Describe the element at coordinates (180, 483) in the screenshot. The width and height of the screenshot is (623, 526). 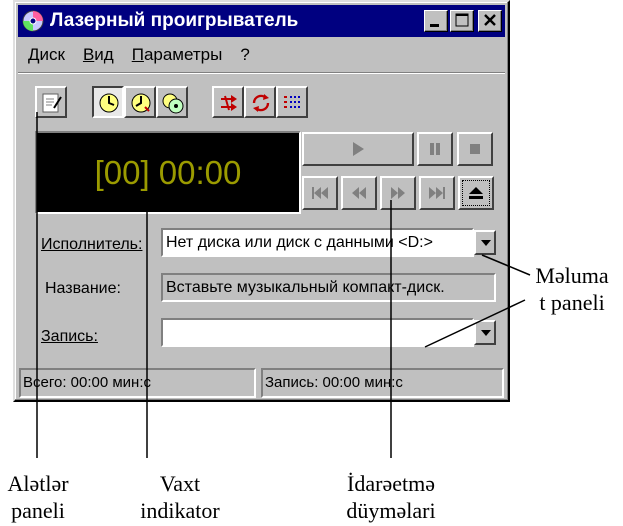
I see `time-indicator-annotation-line1: Vaxt` at that location.